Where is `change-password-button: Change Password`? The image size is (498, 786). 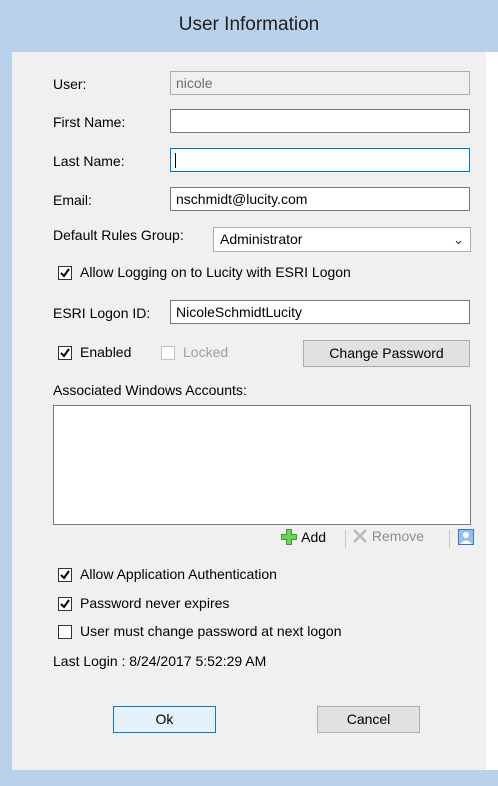
change-password-button: Change Password is located at coordinates (386, 353).